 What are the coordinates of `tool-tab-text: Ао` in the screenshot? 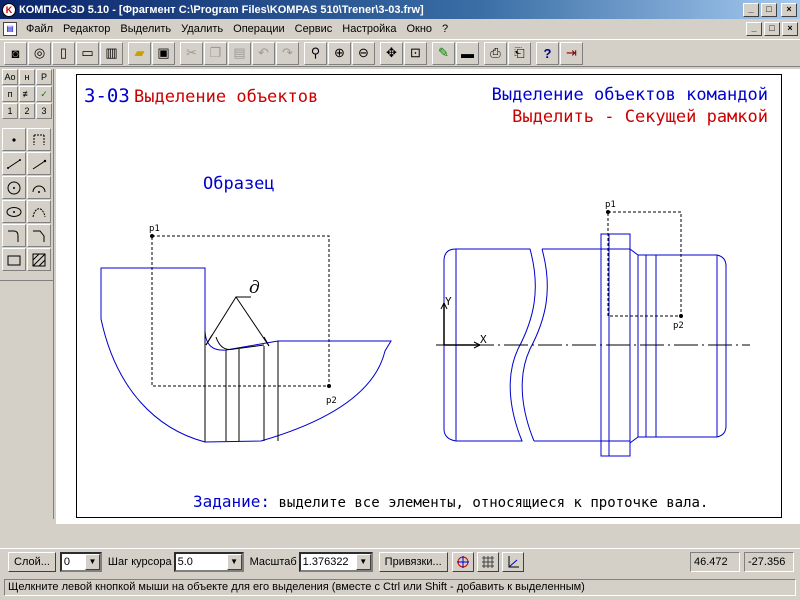 It's located at (10, 77).